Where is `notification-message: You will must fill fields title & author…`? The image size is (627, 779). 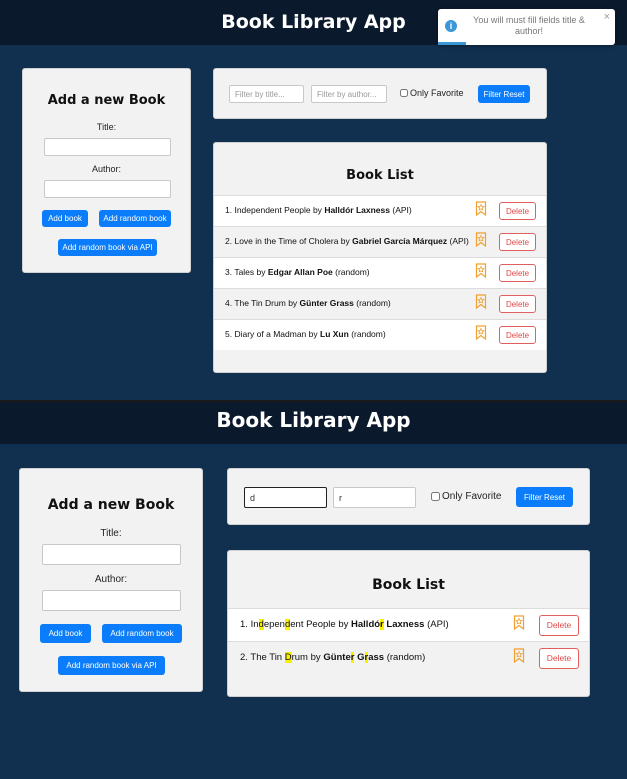 notification-message: You will must fill fields title & author… is located at coordinates (529, 25).